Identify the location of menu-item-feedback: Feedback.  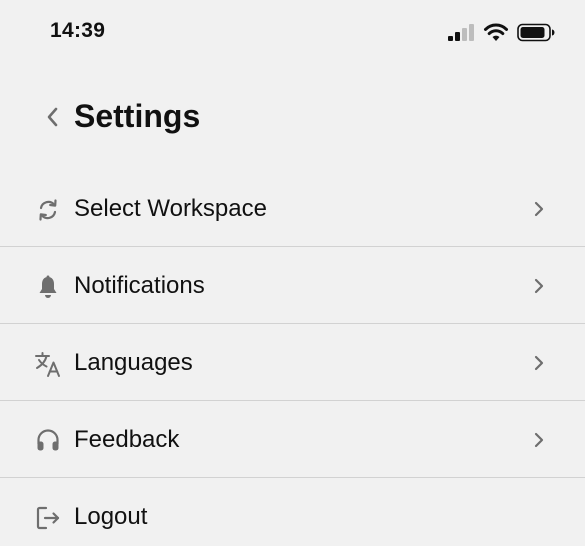
(292, 439).